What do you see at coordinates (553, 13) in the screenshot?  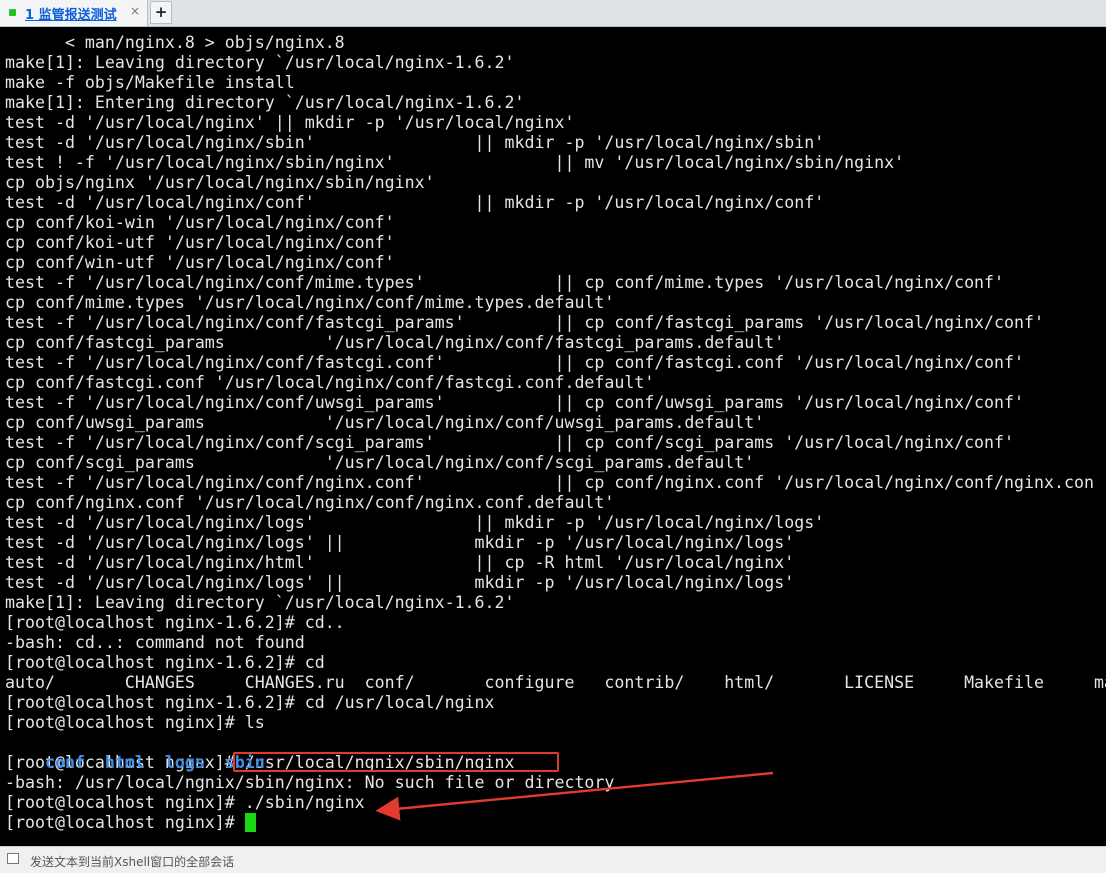 I see `tab-bar: 1 监管报送测试 × +` at bounding box center [553, 13].